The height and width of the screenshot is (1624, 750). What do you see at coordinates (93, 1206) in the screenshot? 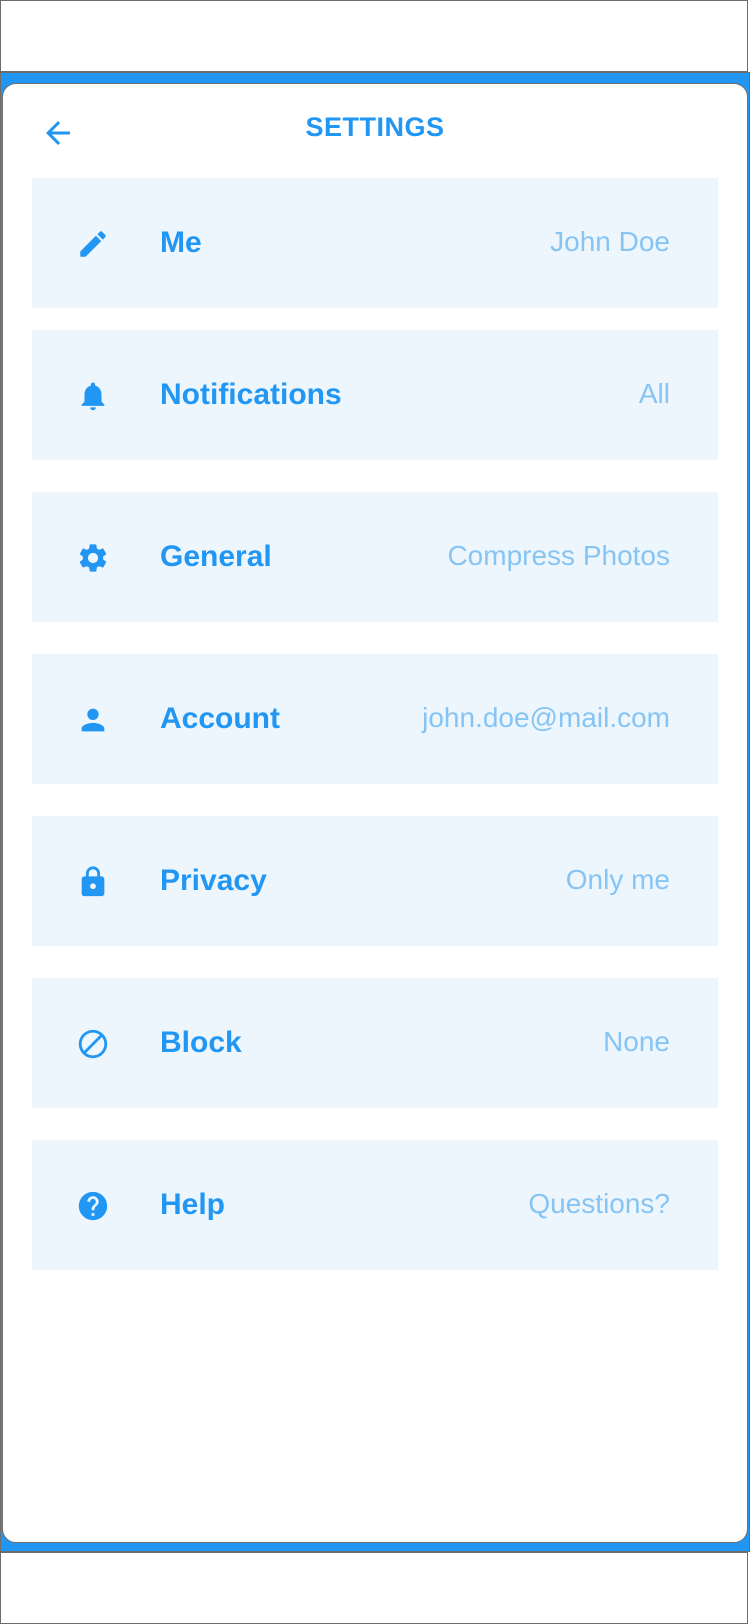
I see `help-icon` at bounding box center [93, 1206].